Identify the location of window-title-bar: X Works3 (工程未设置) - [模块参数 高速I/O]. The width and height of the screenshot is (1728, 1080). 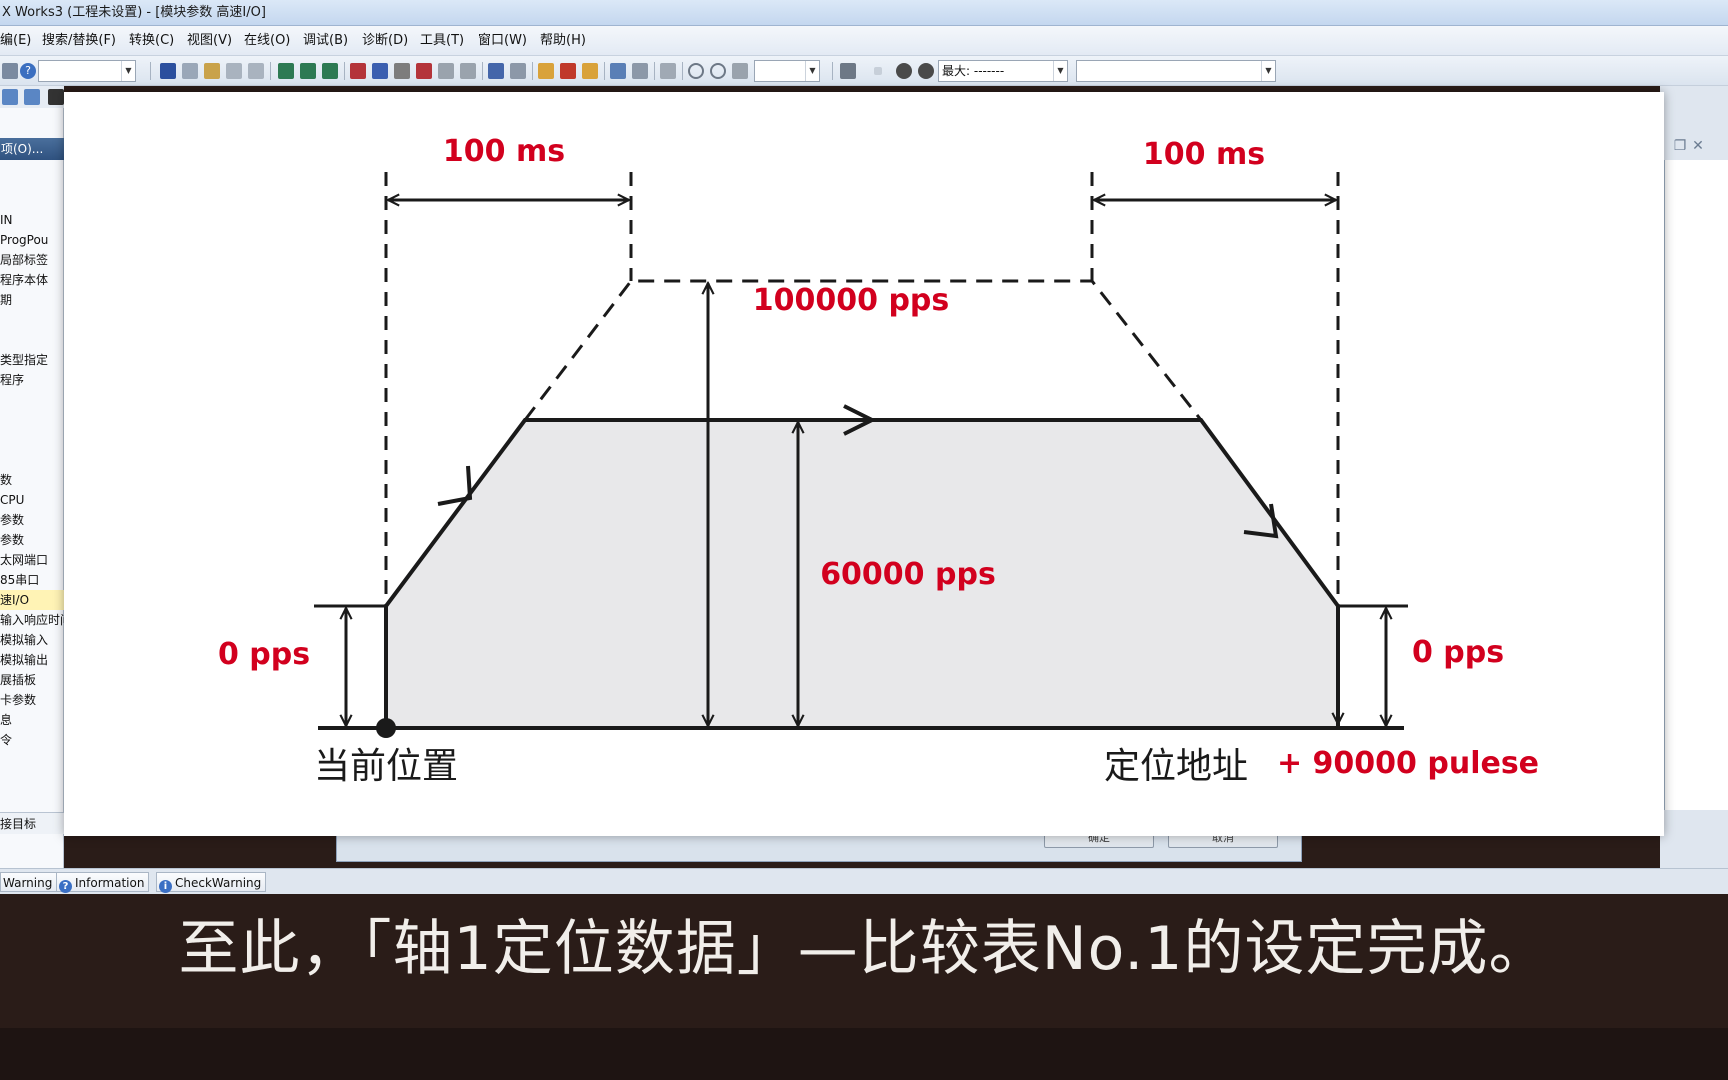
(864, 13).